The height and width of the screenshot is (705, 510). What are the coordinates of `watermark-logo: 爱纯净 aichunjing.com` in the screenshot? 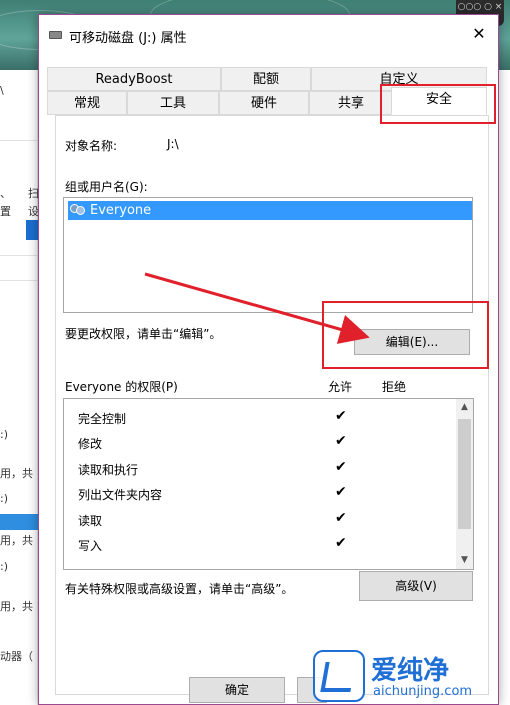 It's located at (409, 676).